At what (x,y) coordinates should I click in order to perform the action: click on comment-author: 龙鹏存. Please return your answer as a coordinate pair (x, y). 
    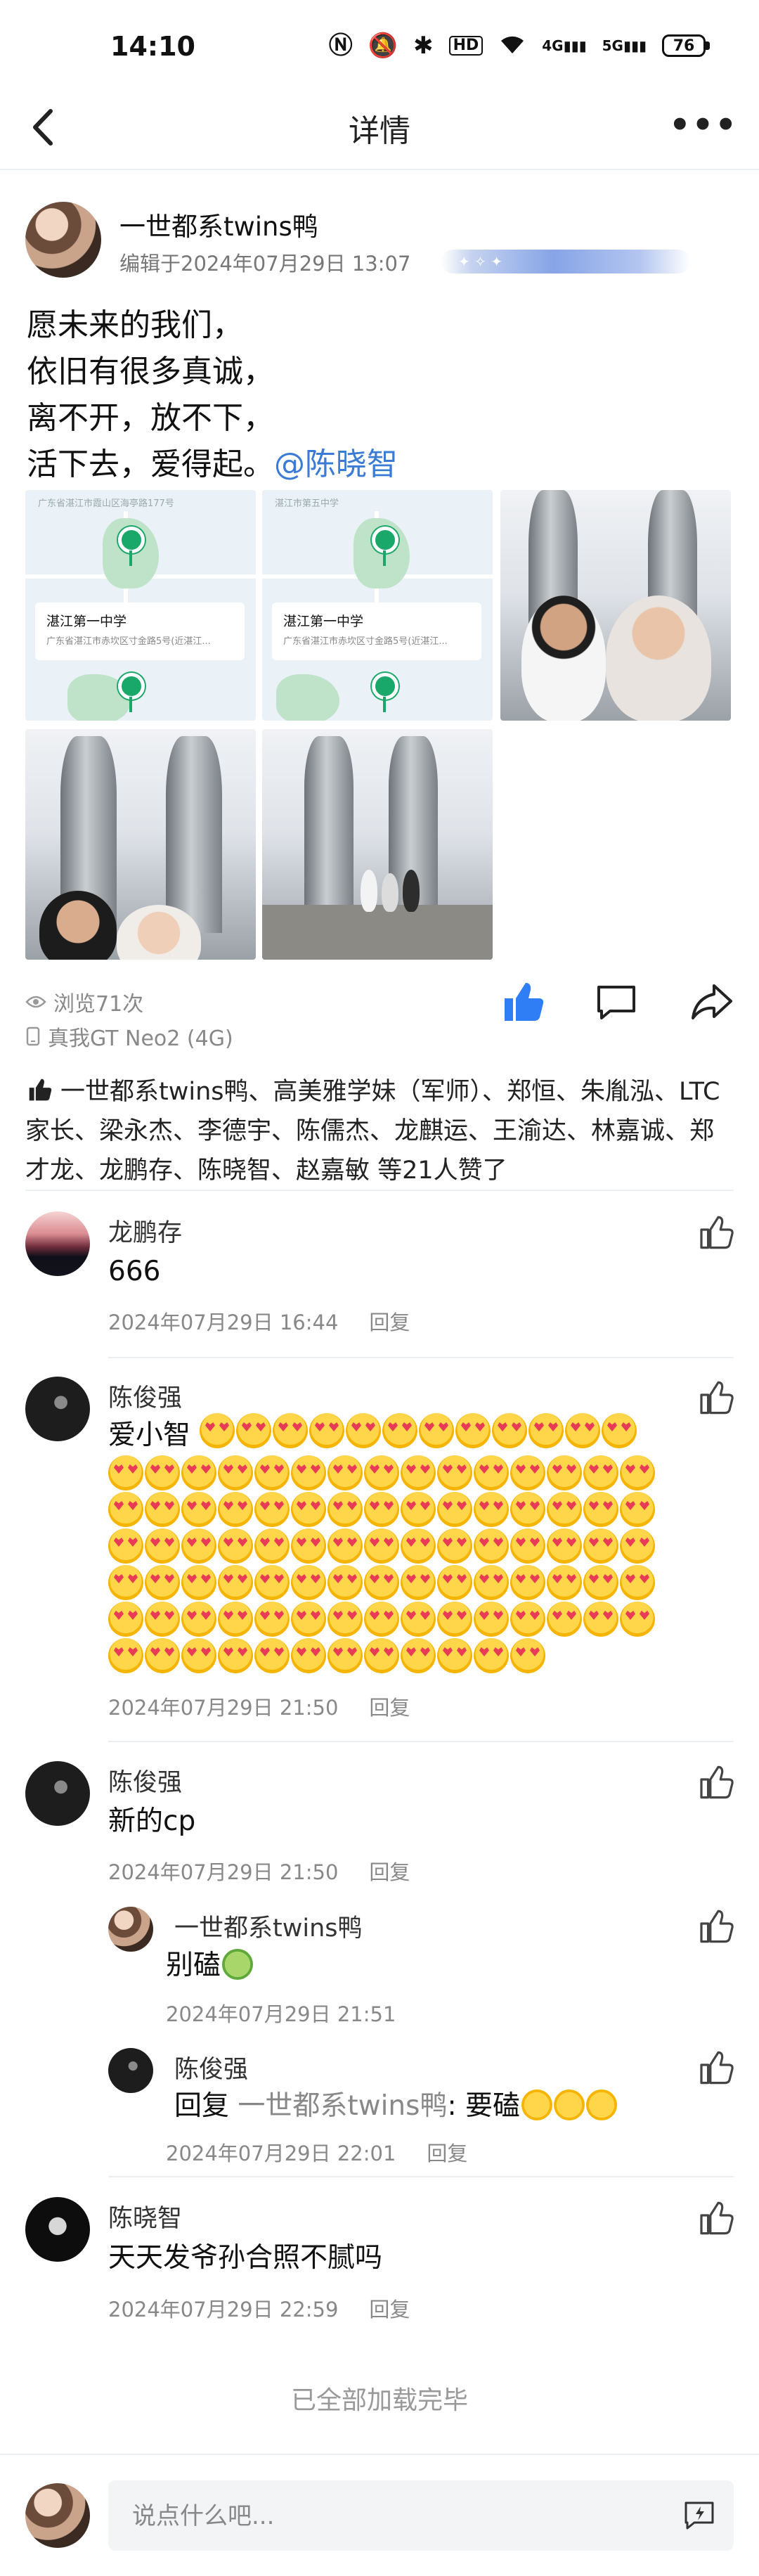
    Looking at the image, I should click on (145, 1231).